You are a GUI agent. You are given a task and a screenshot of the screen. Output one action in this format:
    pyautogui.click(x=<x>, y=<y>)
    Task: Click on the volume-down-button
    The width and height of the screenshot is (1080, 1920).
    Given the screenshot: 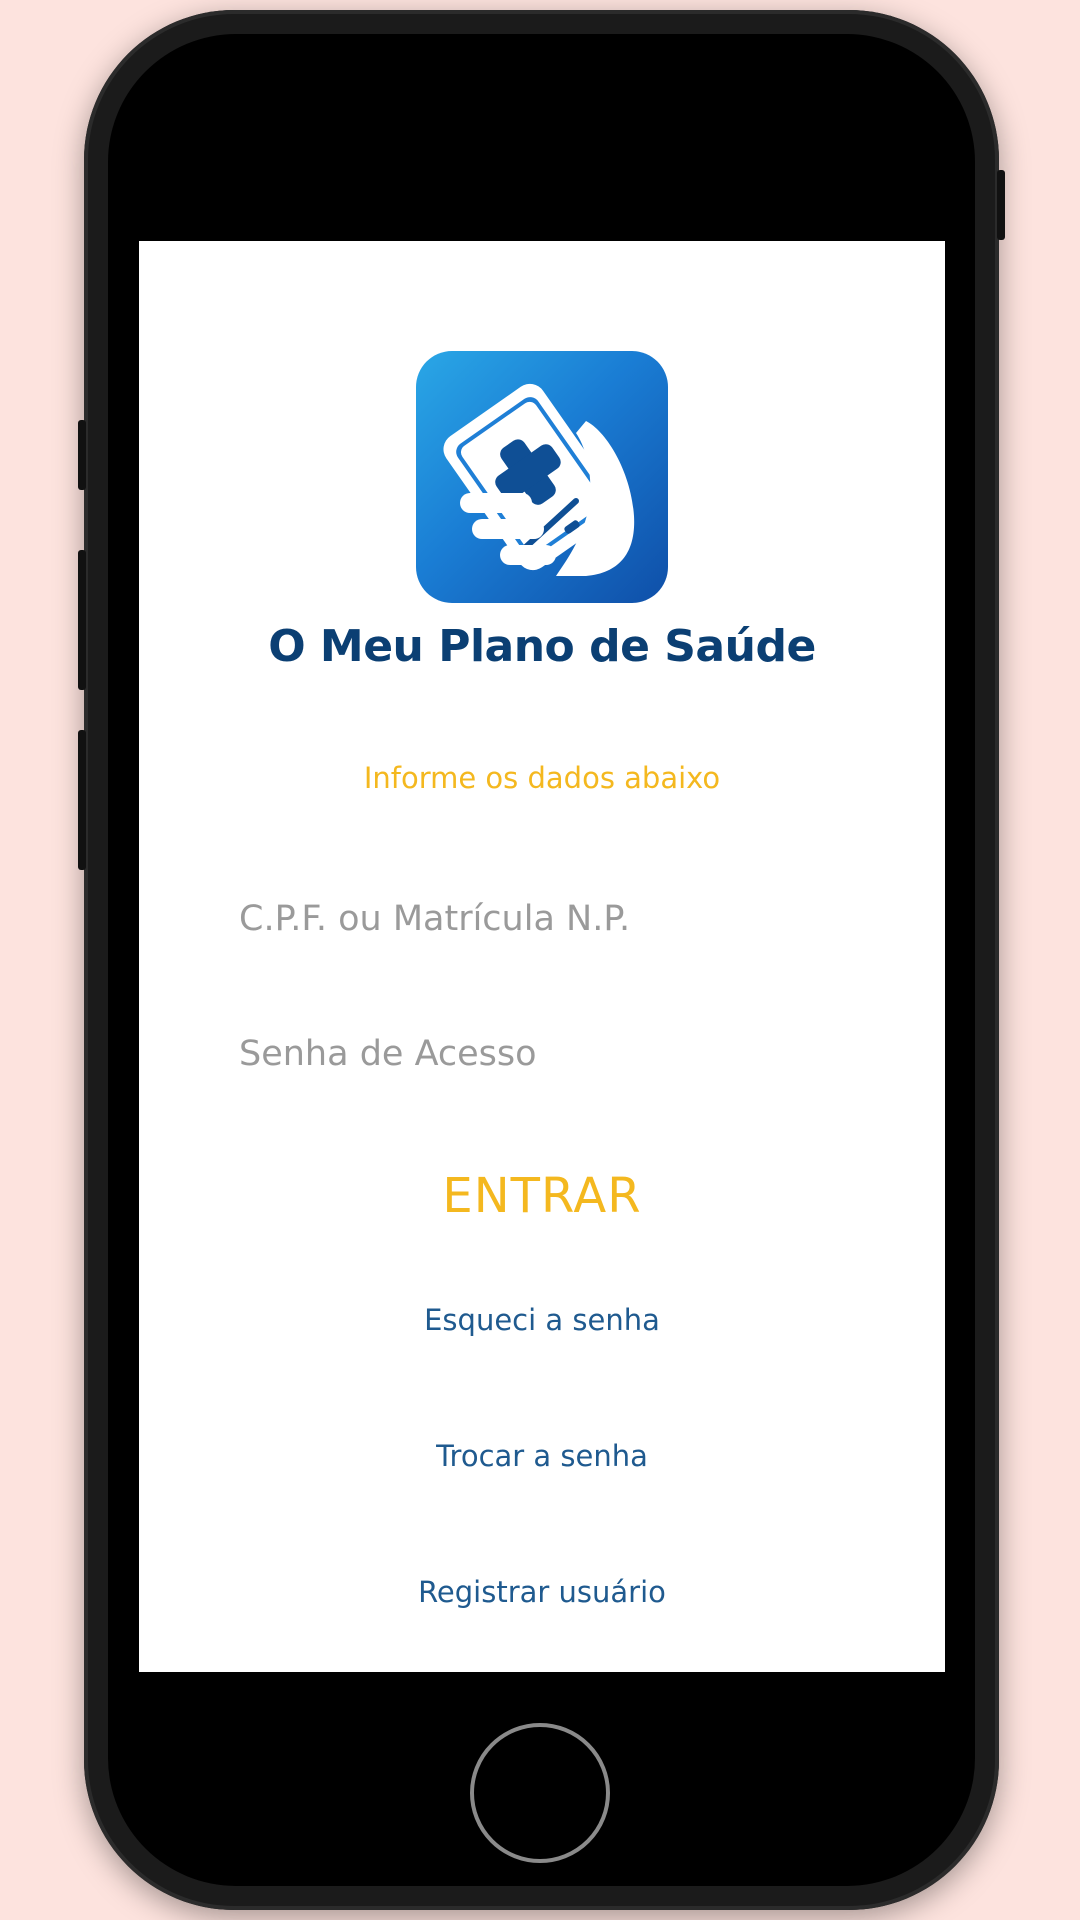 What is the action you would take?
    pyautogui.click(x=82, y=800)
    